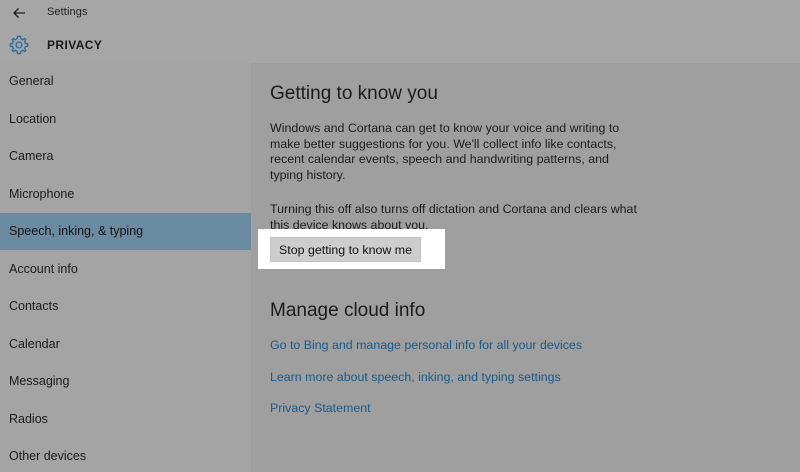  What do you see at coordinates (320, 408) in the screenshot?
I see `privacy-statement-link: Privacy Statement` at bounding box center [320, 408].